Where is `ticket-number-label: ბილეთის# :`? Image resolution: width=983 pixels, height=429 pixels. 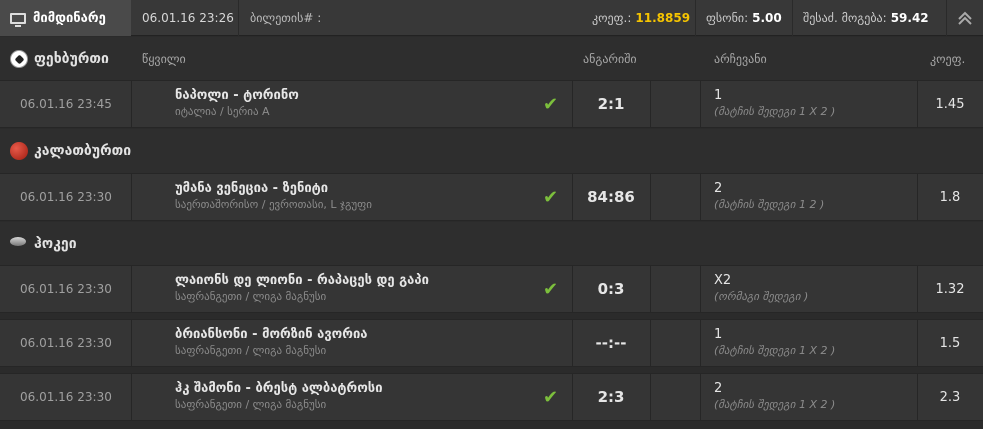
ticket-number-label: ბილეთის# : is located at coordinates (286, 18).